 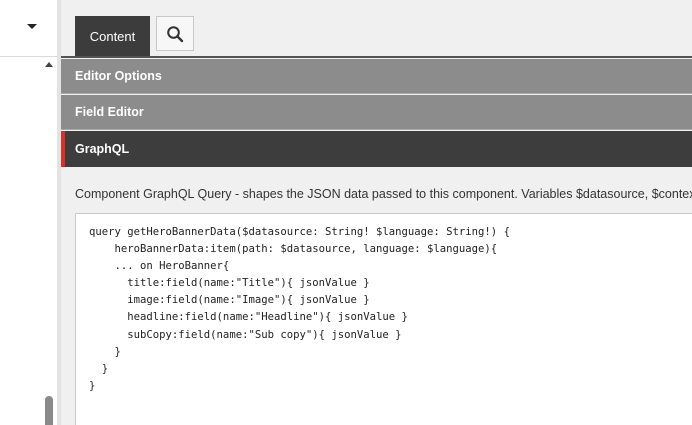 What do you see at coordinates (376, 76) in the screenshot?
I see `section-editor-options: Editor Options` at bounding box center [376, 76].